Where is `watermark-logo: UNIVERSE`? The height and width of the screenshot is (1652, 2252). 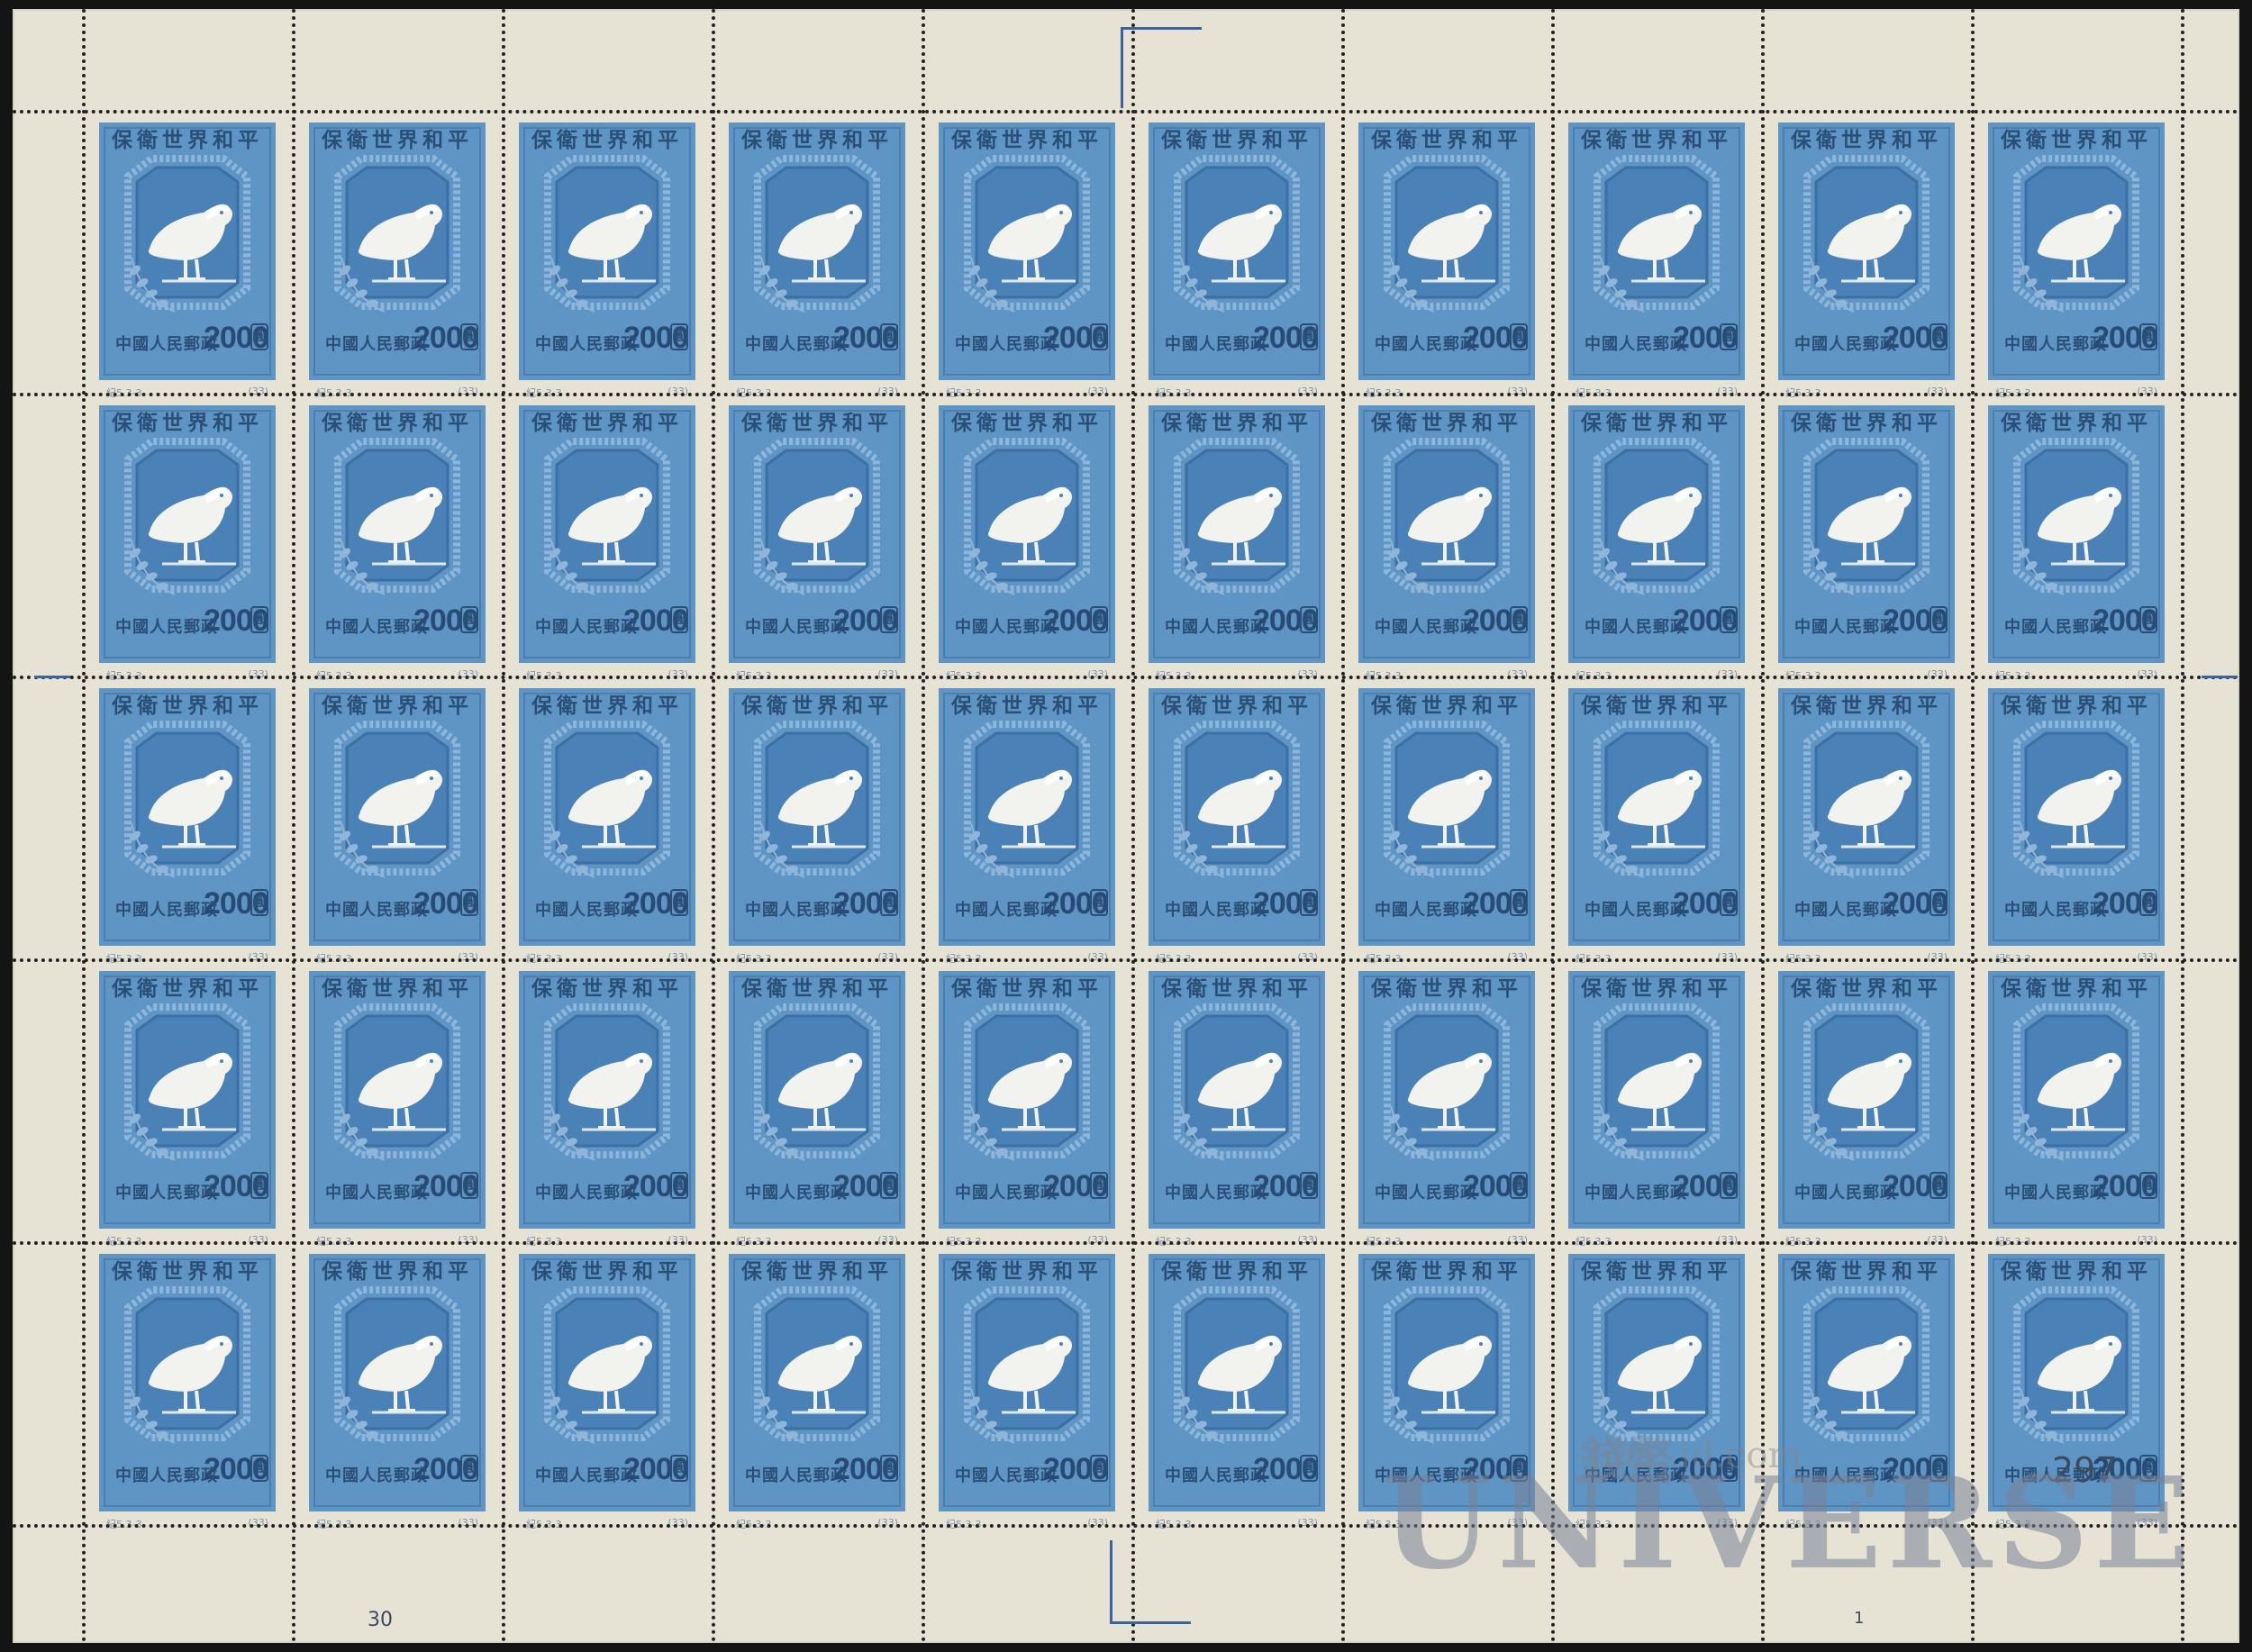 watermark-logo: UNIVERSE is located at coordinates (1789, 1524).